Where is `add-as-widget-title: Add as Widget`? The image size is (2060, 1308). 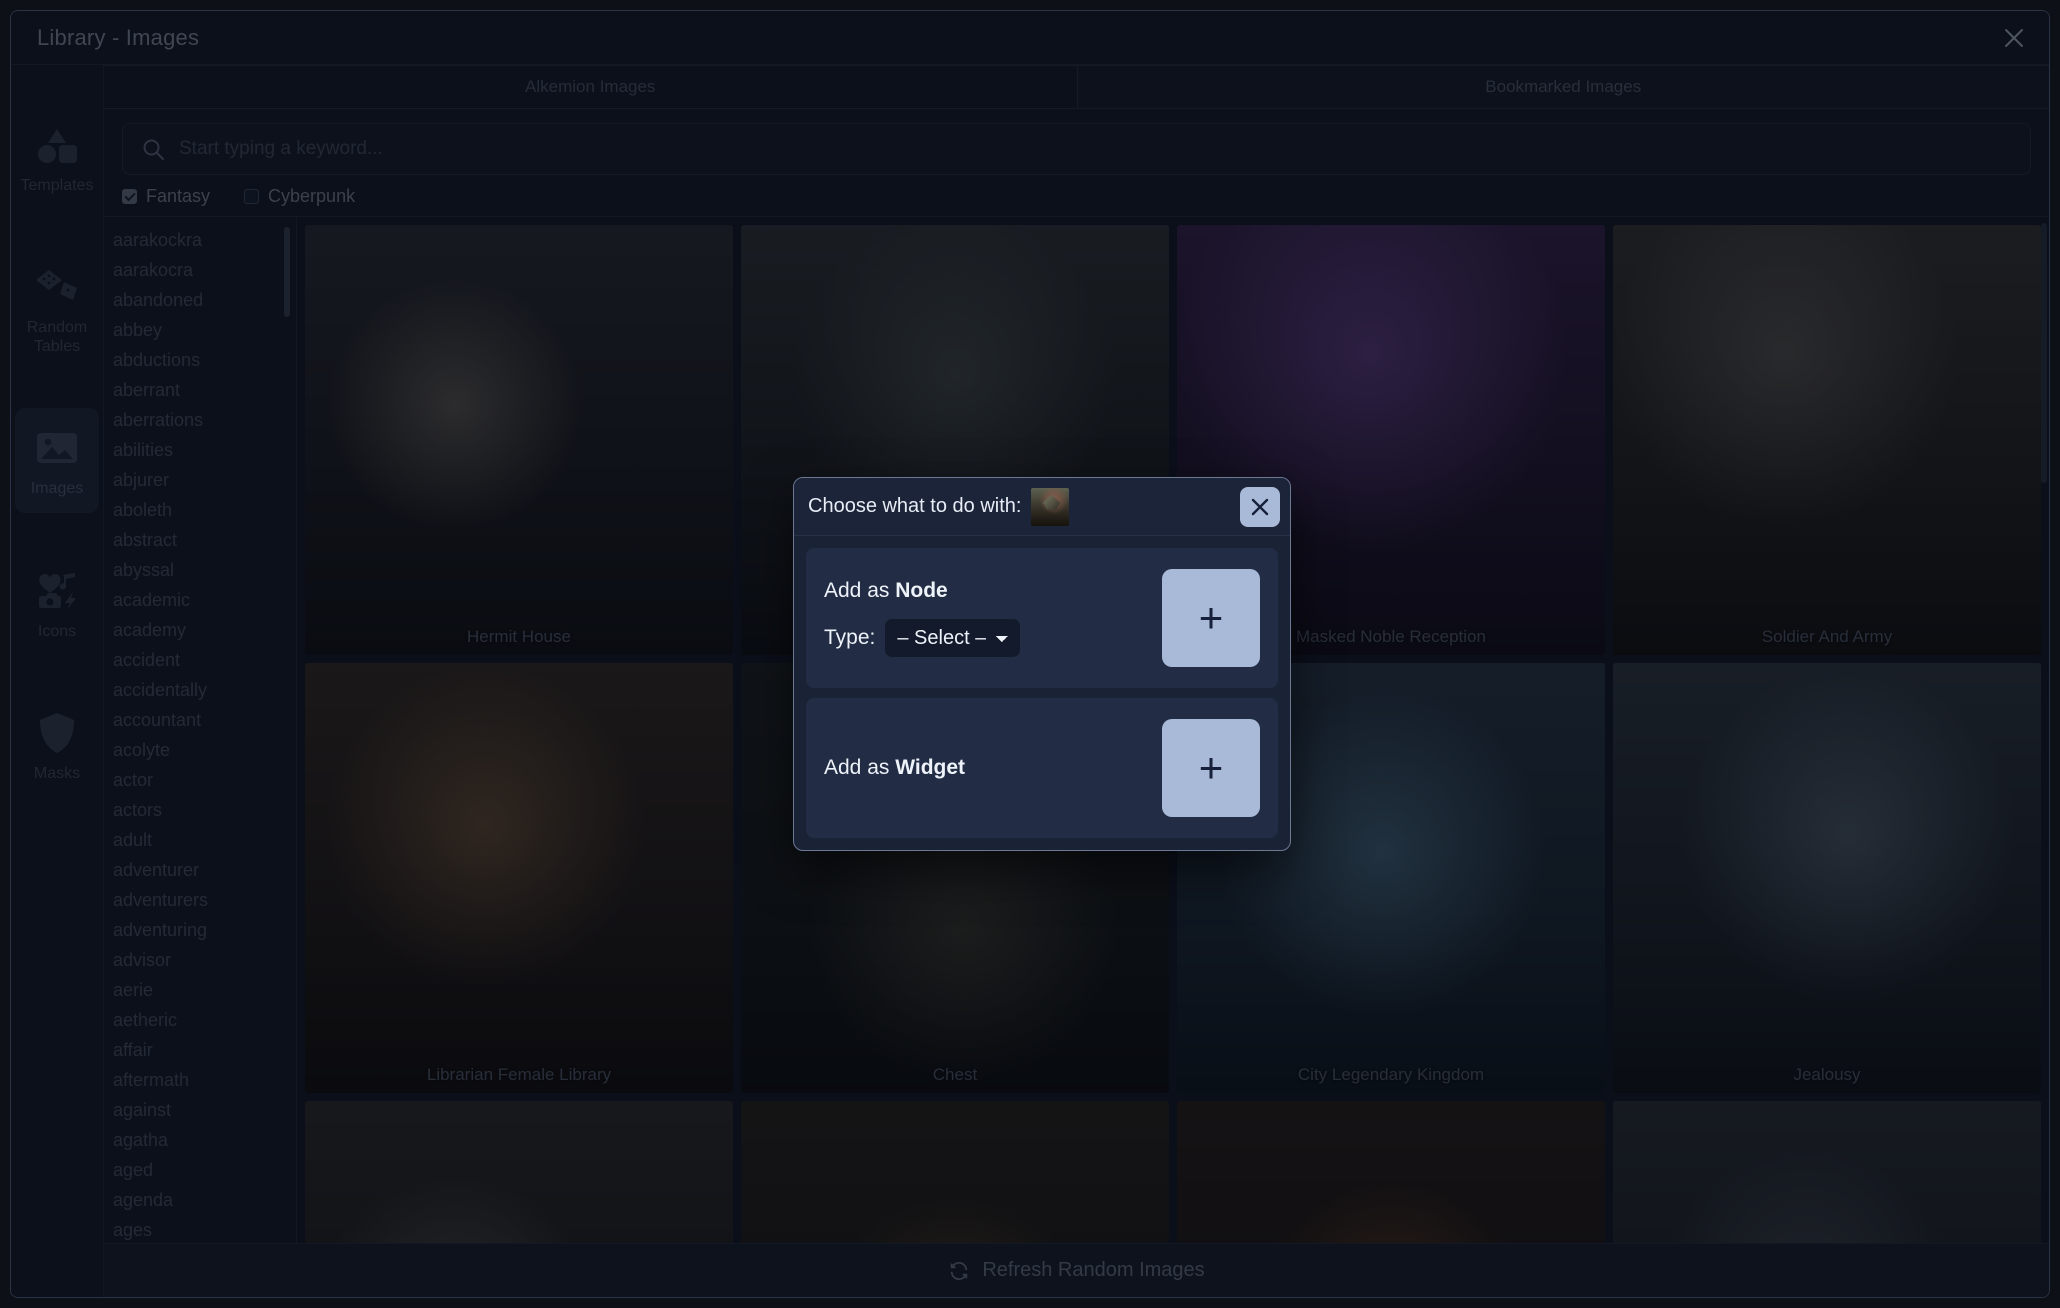 add-as-widget-title: Add as Widget is located at coordinates (993, 768).